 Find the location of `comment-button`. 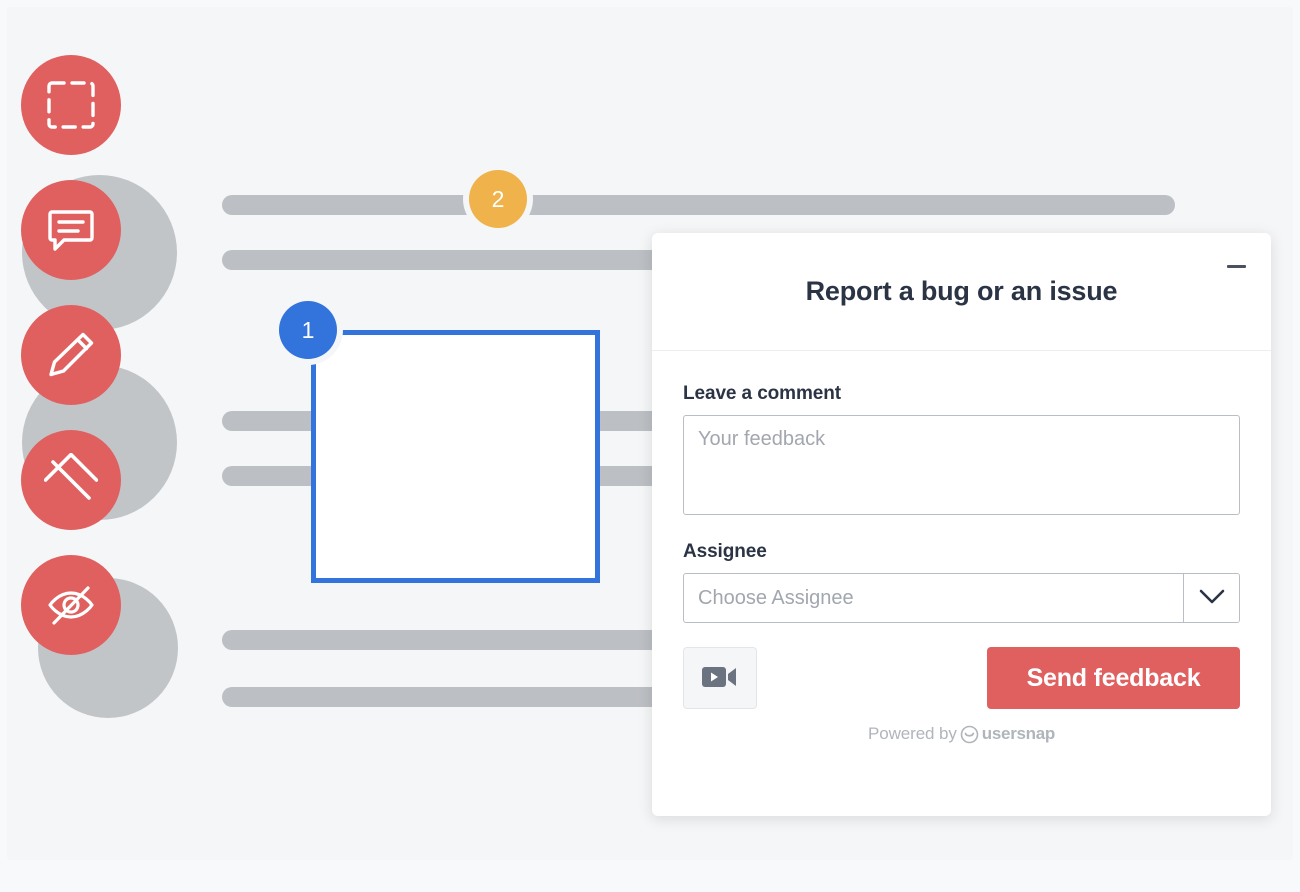

comment-button is located at coordinates (71, 230).